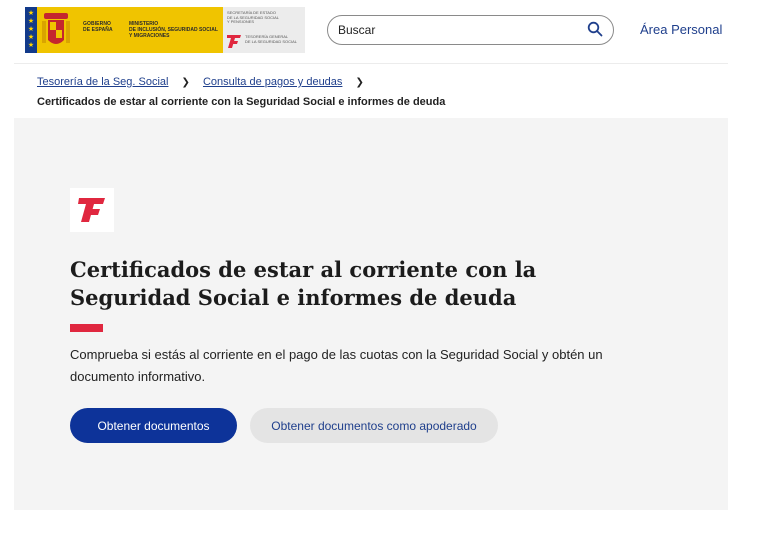 This screenshot has height=538, width=768. I want to click on coat-of-arms-icon, so click(56, 28).